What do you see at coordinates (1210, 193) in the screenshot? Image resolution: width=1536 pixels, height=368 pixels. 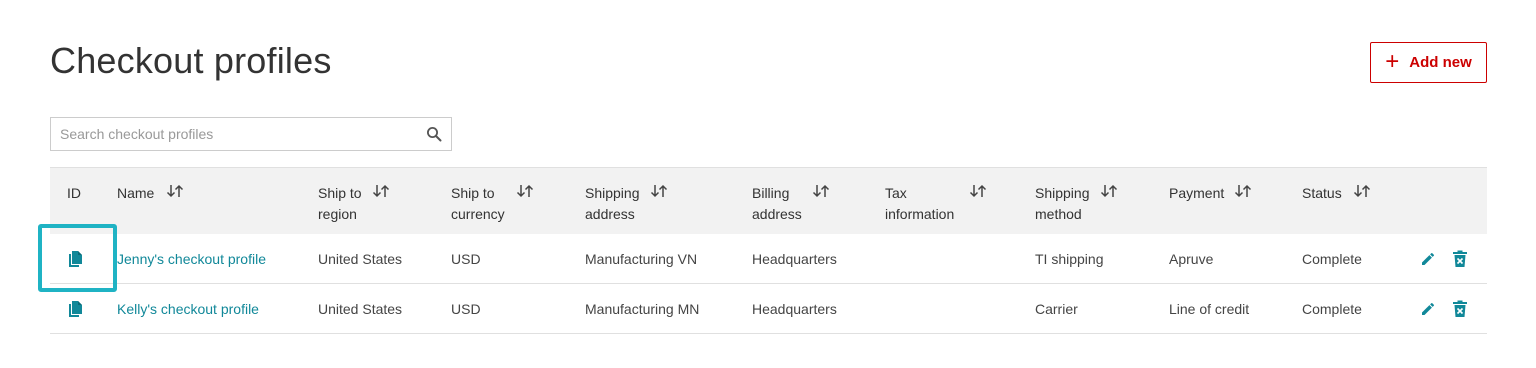 I see `column-header-payment: Payment` at bounding box center [1210, 193].